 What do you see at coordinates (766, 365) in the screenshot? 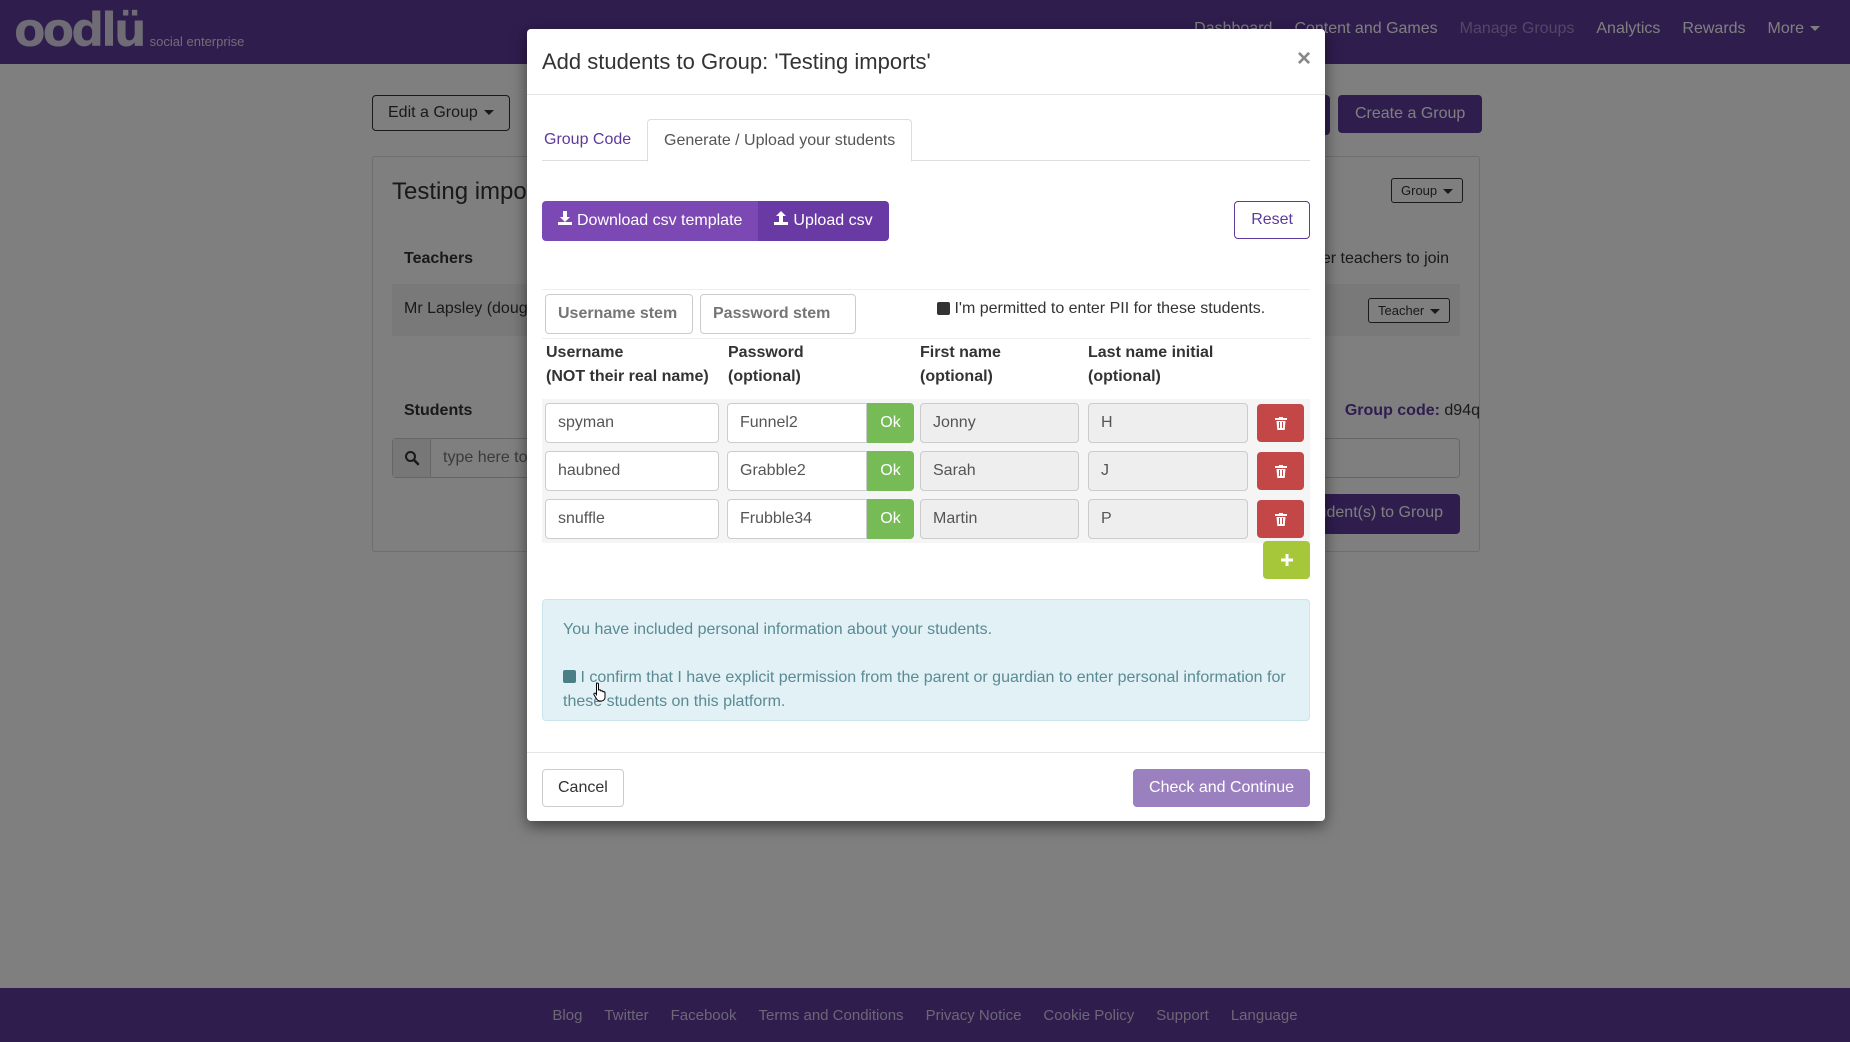
I see `column-header-password: Password (optional)` at bounding box center [766, 365].